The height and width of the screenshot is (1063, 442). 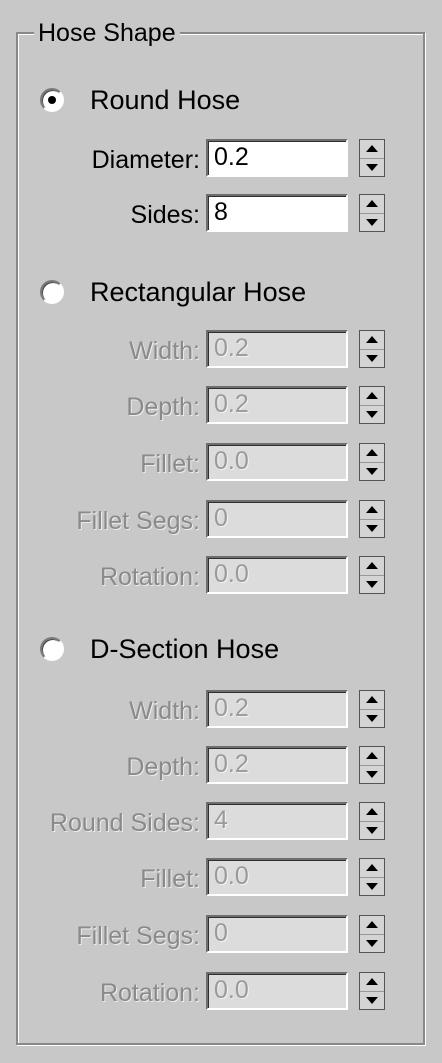 What do you see at coordinates (163, 767) in the screenshot?
I see `d-depth-label: Depth:` at bounding box center [163, 767].